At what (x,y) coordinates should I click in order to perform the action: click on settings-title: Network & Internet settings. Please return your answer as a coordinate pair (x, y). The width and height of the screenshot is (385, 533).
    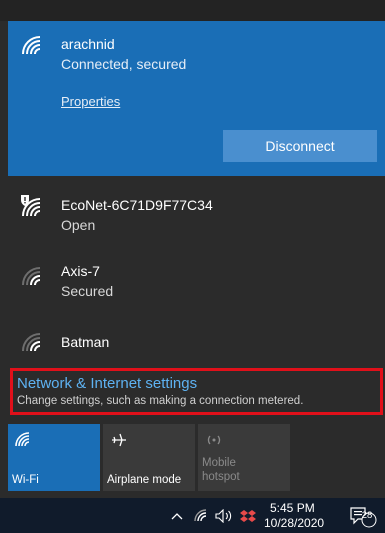
    Looking at the image, I should click on (107, 383).